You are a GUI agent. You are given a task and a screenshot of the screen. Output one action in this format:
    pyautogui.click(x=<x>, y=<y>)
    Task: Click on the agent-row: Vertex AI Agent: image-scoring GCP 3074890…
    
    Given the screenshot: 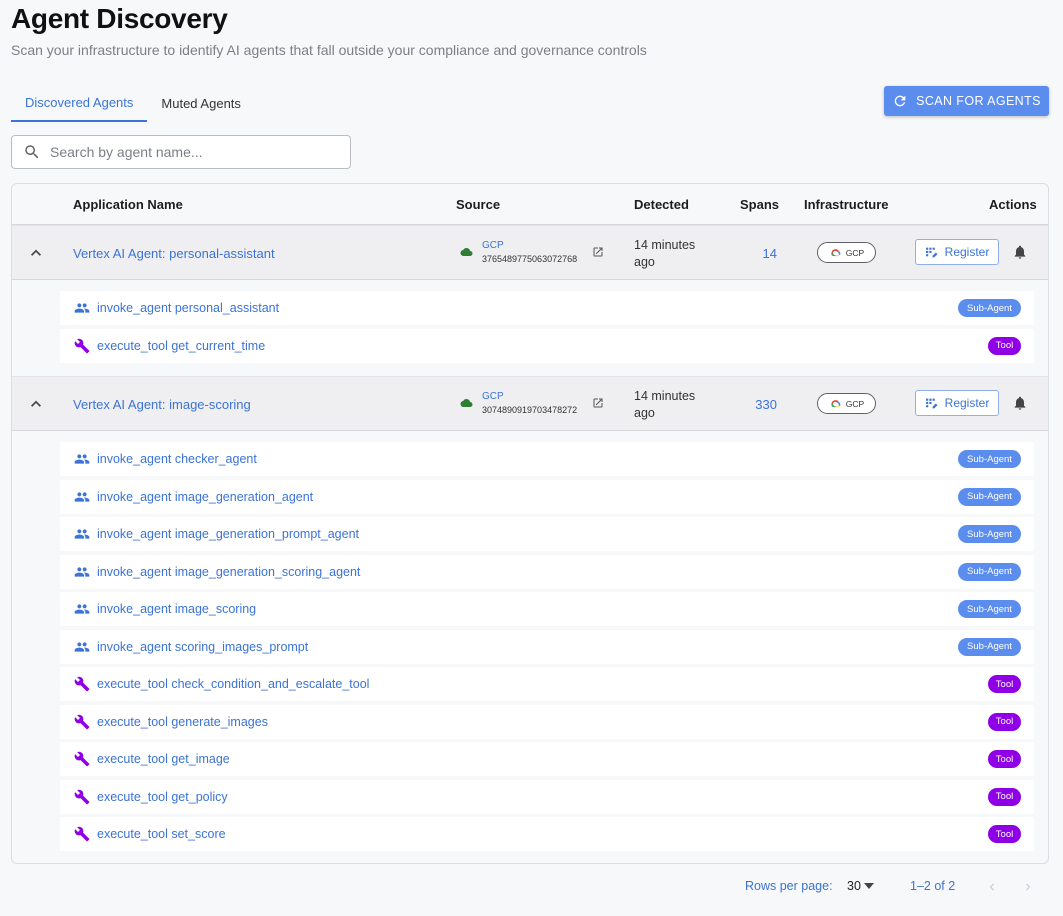 What is the action you would take?
    pyautogui.click(x=530, y=403)
    